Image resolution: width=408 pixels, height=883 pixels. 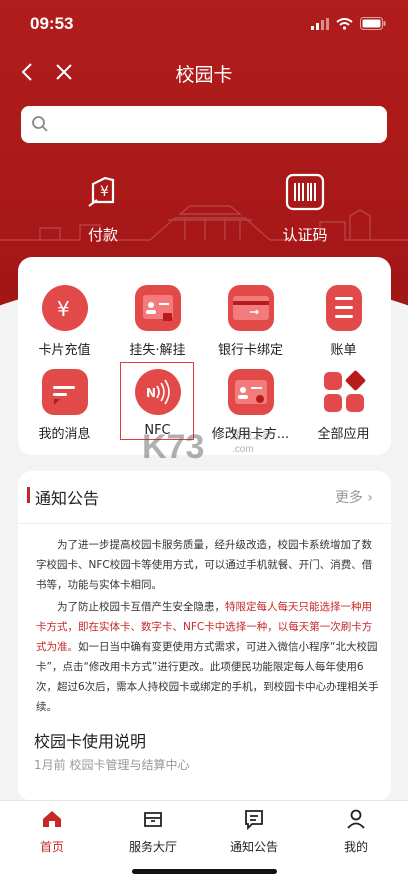 What do you see at coordinates (305, 192) in the screenshot?
I see `barcode-icon` at bounding box center [305, 192].